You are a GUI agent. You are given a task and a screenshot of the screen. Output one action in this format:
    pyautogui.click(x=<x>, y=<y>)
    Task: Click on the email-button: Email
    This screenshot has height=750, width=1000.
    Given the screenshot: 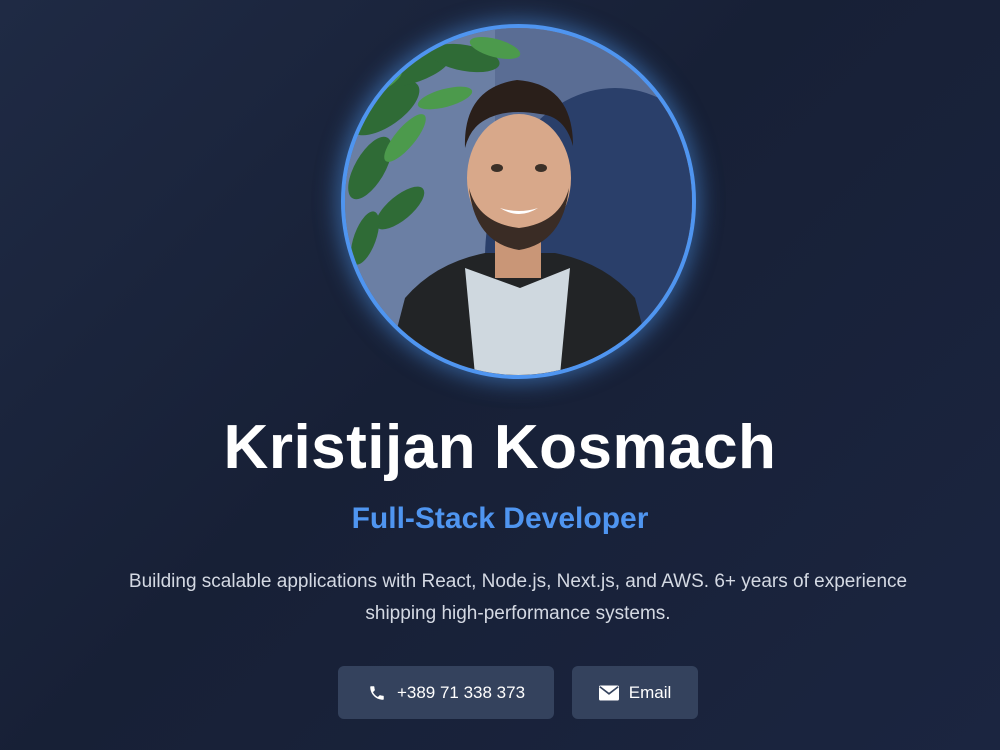 What is the action you would take?
    pyautogui.click(x=635, y=692)
    